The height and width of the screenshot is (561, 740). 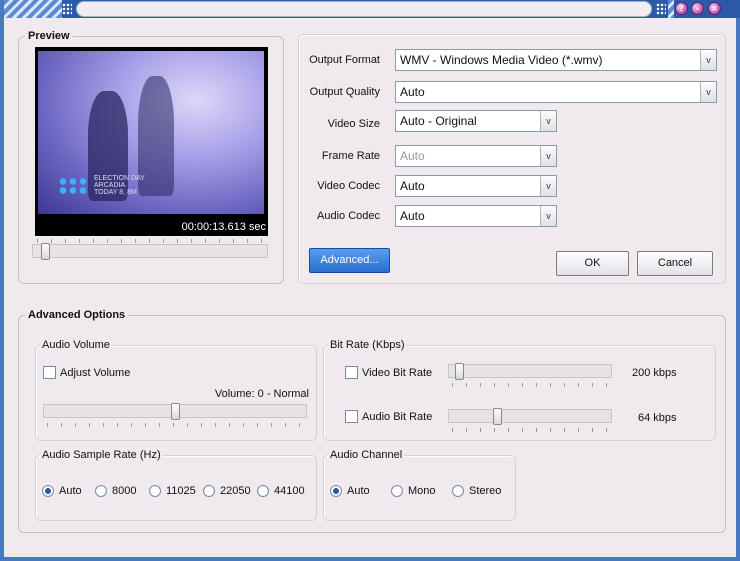 I want to click on audio-codec-select: Auto v, so click(x=476, y=216).